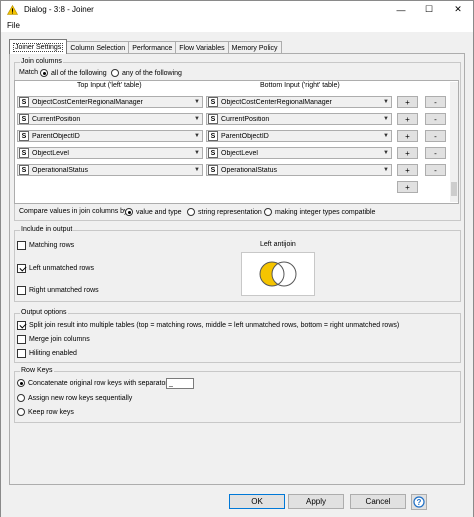  Describe the element at coordinates (401, 9) in the screenshot. I see `minimize-button: —` at that location.